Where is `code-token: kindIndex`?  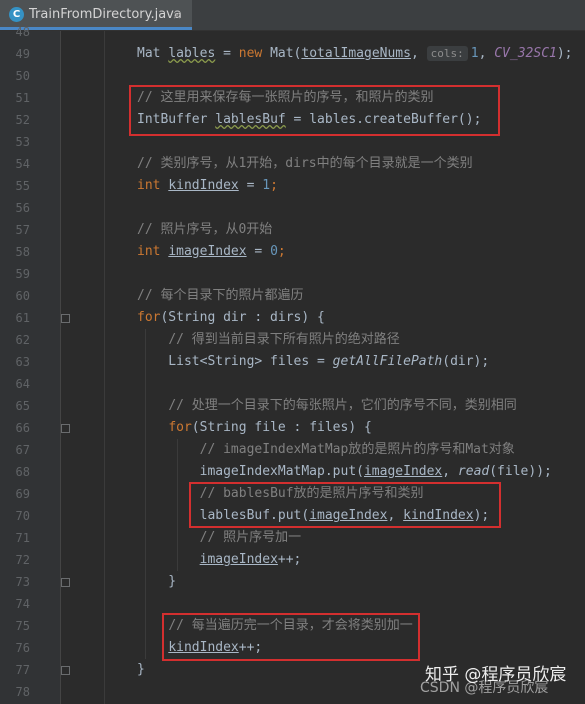 code-token: kindIndex is located at coordinates (203, 185).